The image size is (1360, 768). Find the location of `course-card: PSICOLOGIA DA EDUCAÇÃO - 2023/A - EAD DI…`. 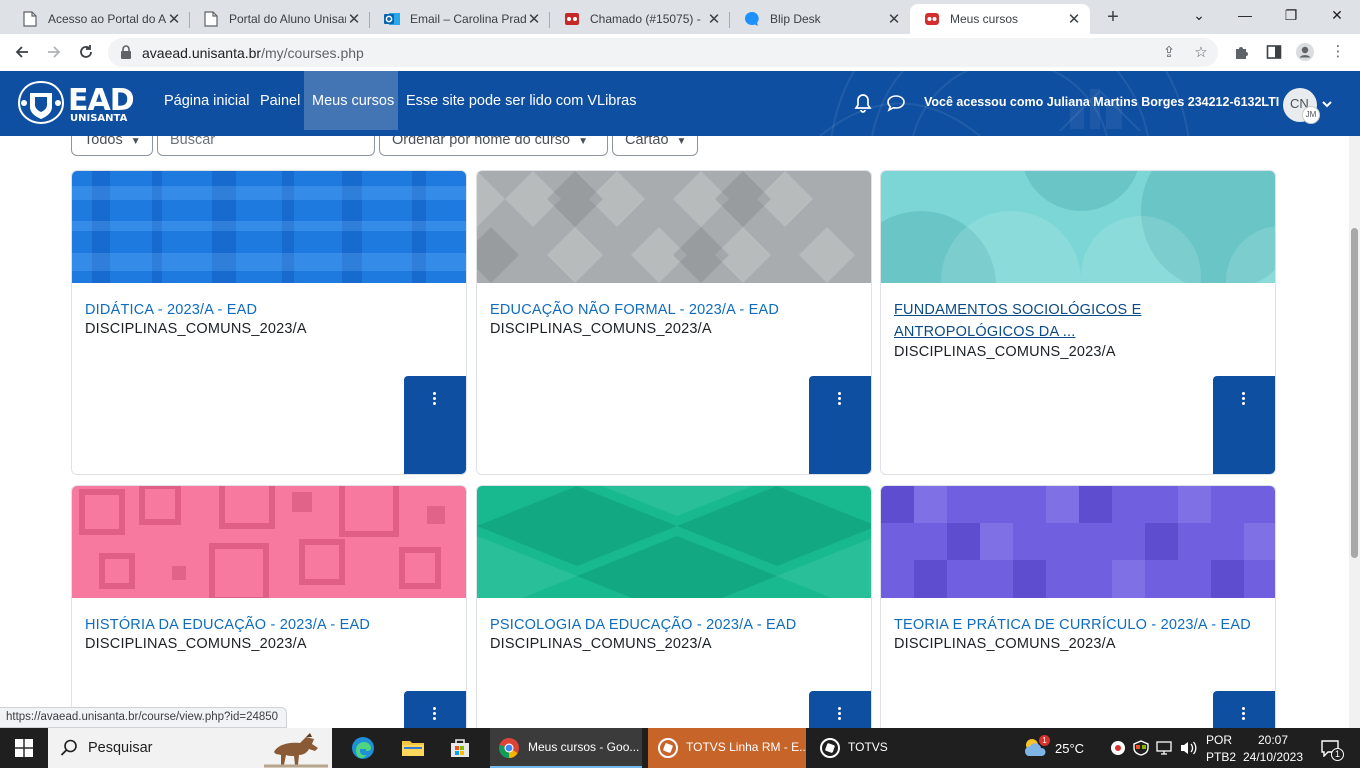

course-card: PSICOLOGIA DA EDUCAÇÃO - 2023/A - EAD DI… is located at coordinates (674, 606).